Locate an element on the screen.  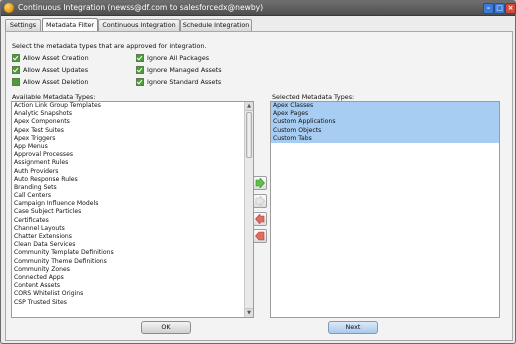
app-logo-icon is located at coordinates (9, 8).